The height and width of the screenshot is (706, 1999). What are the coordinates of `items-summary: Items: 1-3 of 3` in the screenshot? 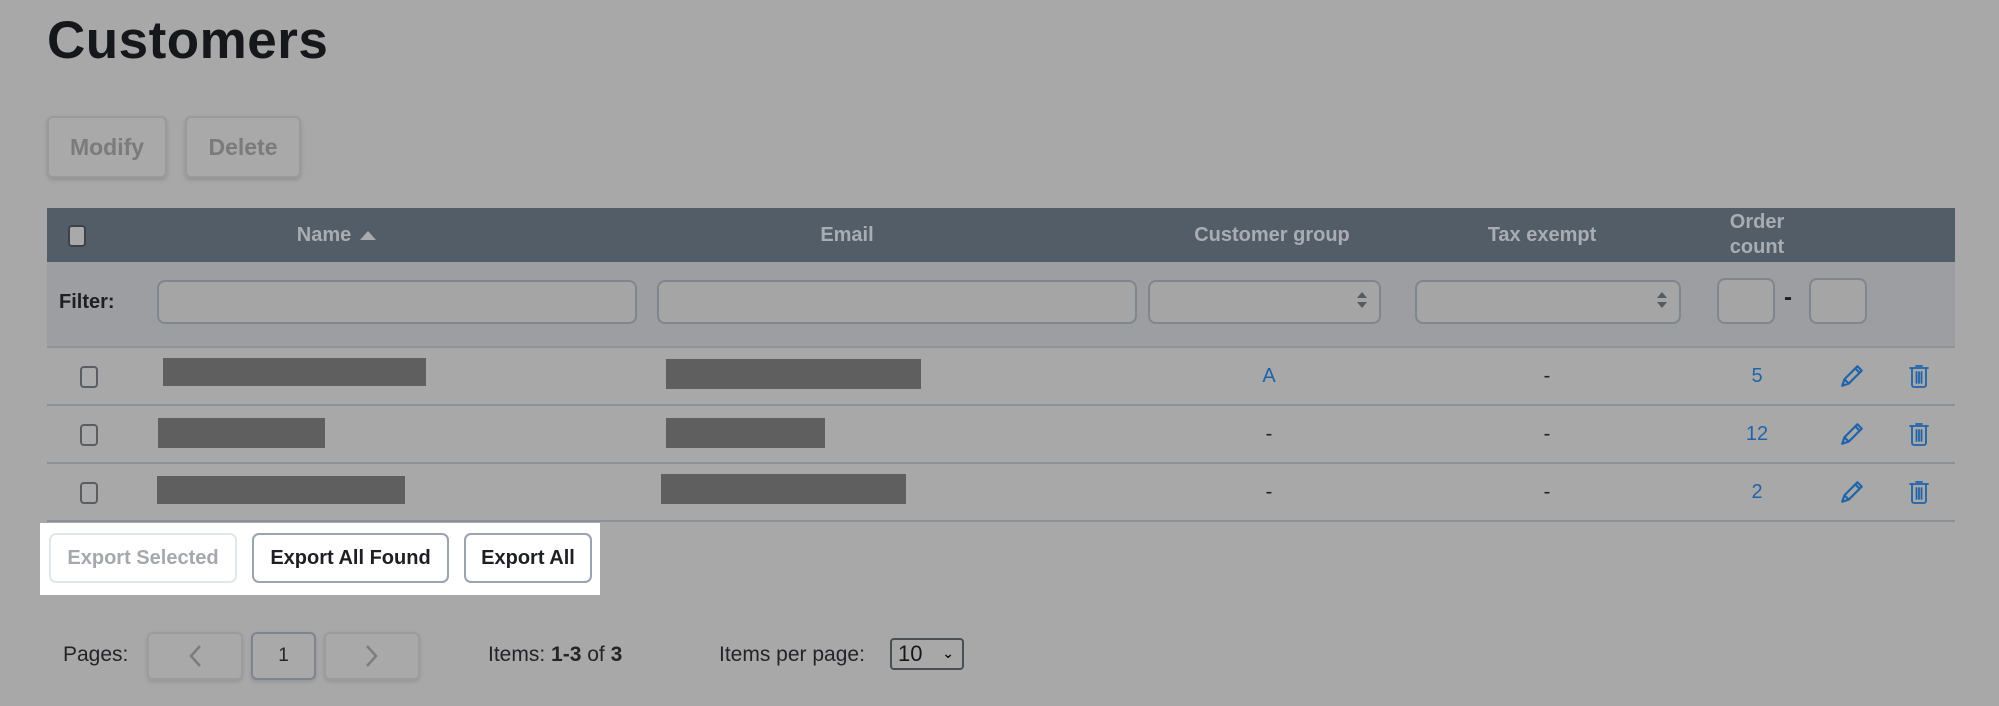 It's located at (555, 655).